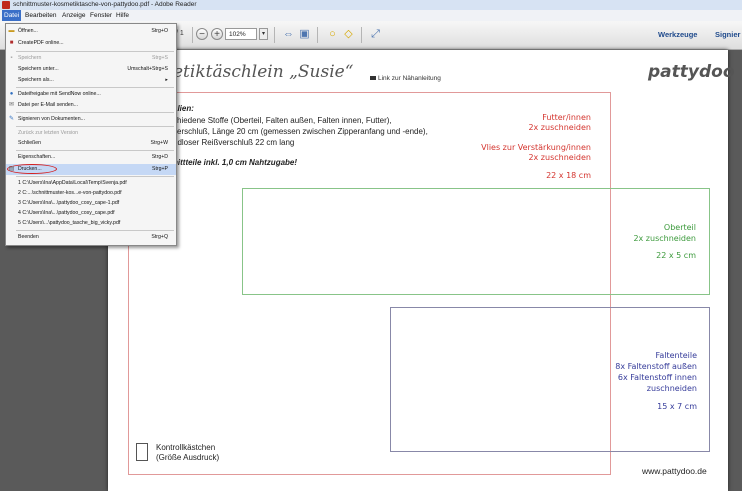  Describe the element at coordinates (677, 34) in the screenshot. I see `tools-button: Werkzeuge` at that location.